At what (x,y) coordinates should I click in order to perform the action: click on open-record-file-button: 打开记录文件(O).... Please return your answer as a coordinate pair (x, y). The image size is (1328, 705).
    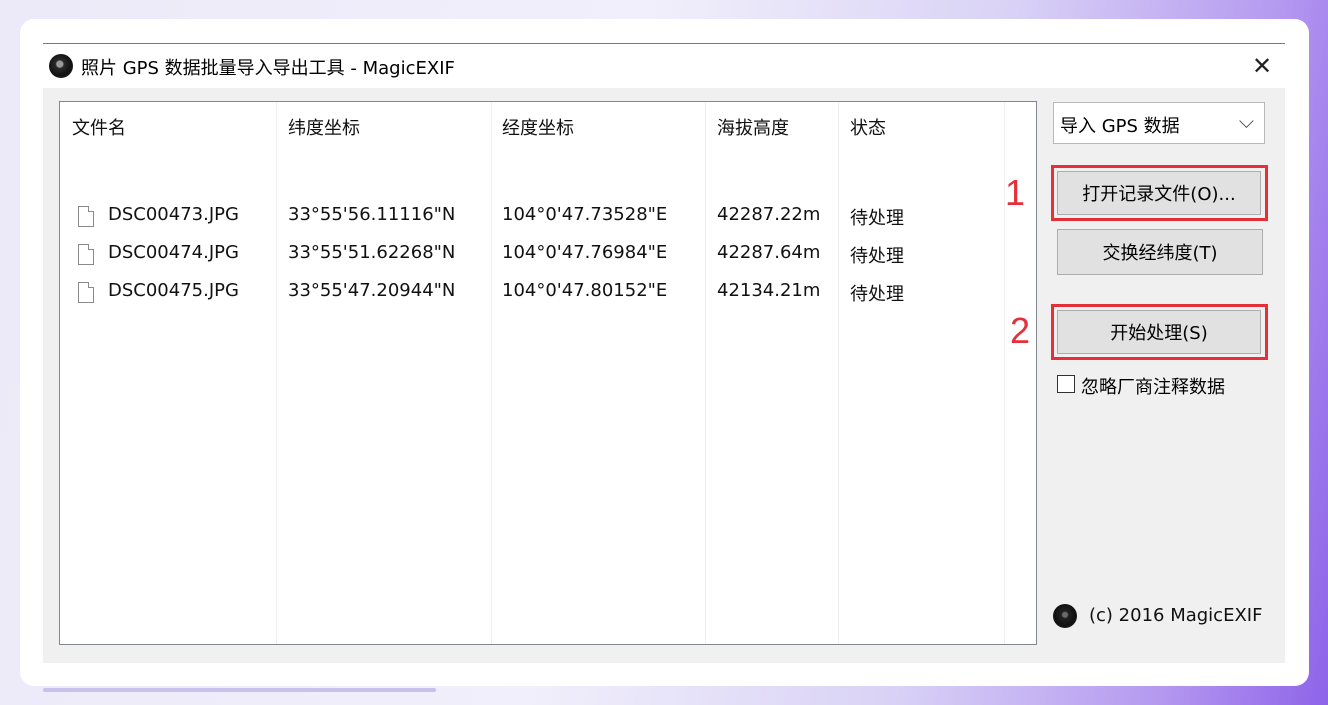
    Looking at the image, I should click on (1159, 193).